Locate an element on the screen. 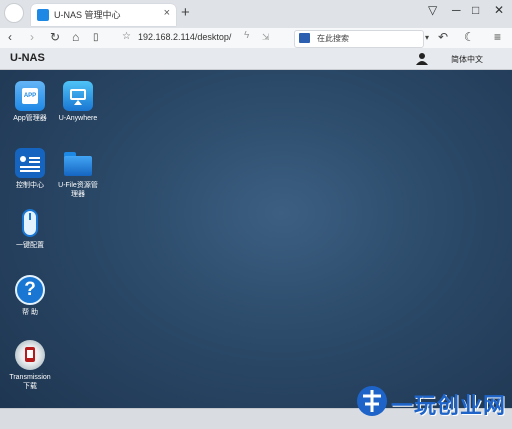 The image size is (512, 429). share-icon: ⇲ is located at coordinates (266, 37).